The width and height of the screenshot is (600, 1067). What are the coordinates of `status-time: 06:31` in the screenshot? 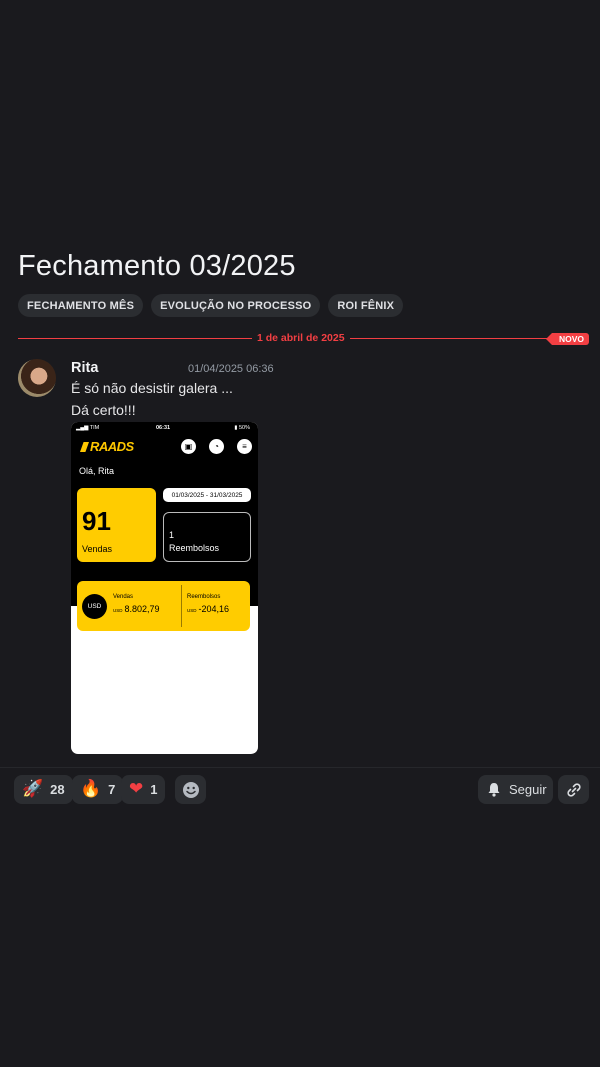 It's located at (163, 428).